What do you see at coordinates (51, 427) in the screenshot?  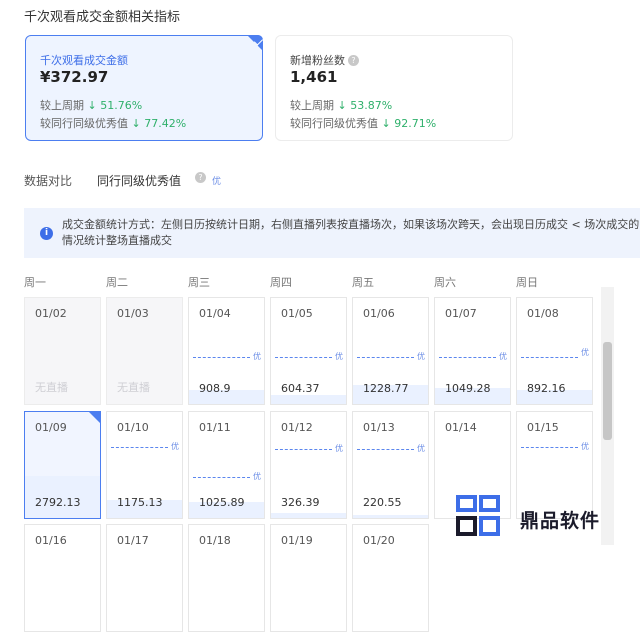 I see `day-date: 01/09` at bounding box center [51, 427].